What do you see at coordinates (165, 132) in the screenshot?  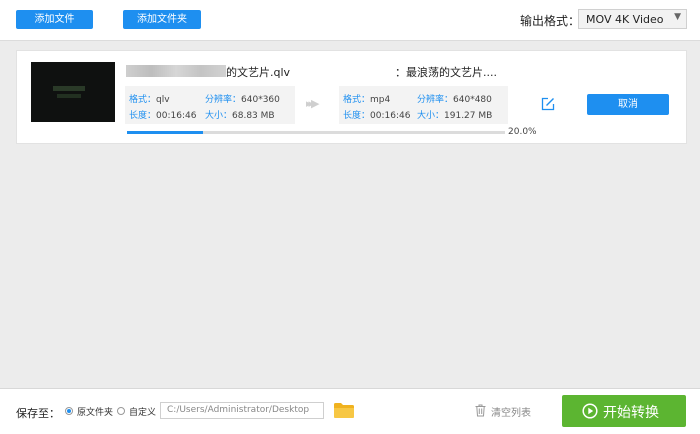 I see `progress-fill` at bounding box center [165, 132].